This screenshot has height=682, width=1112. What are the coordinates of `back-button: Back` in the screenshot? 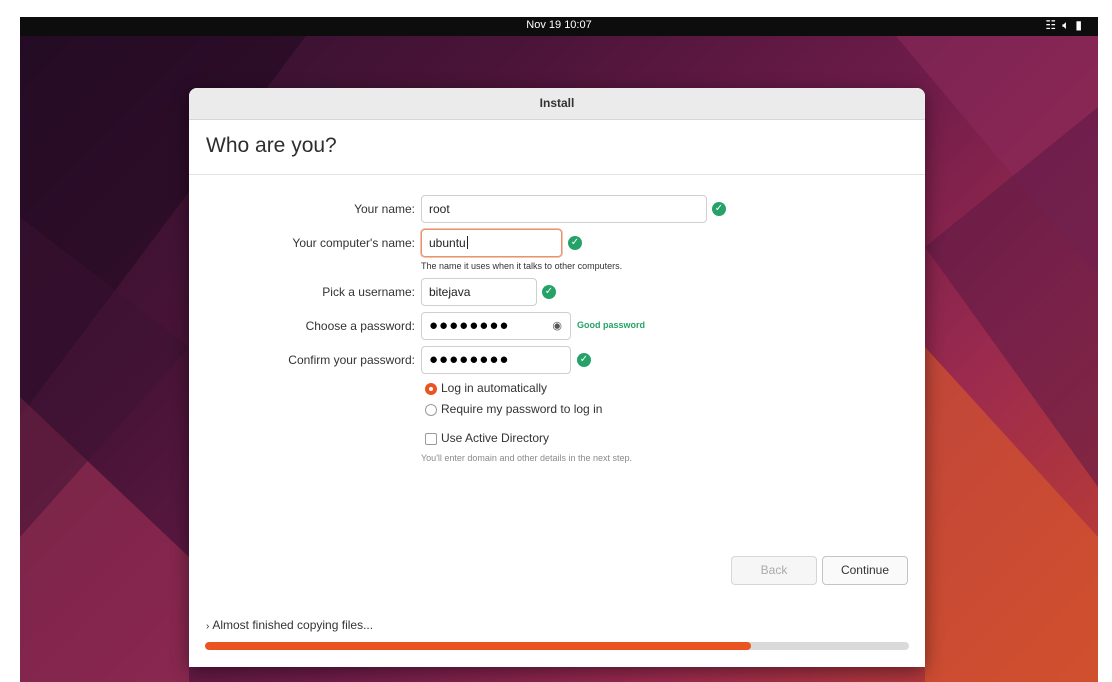 It's located at (774, 570).